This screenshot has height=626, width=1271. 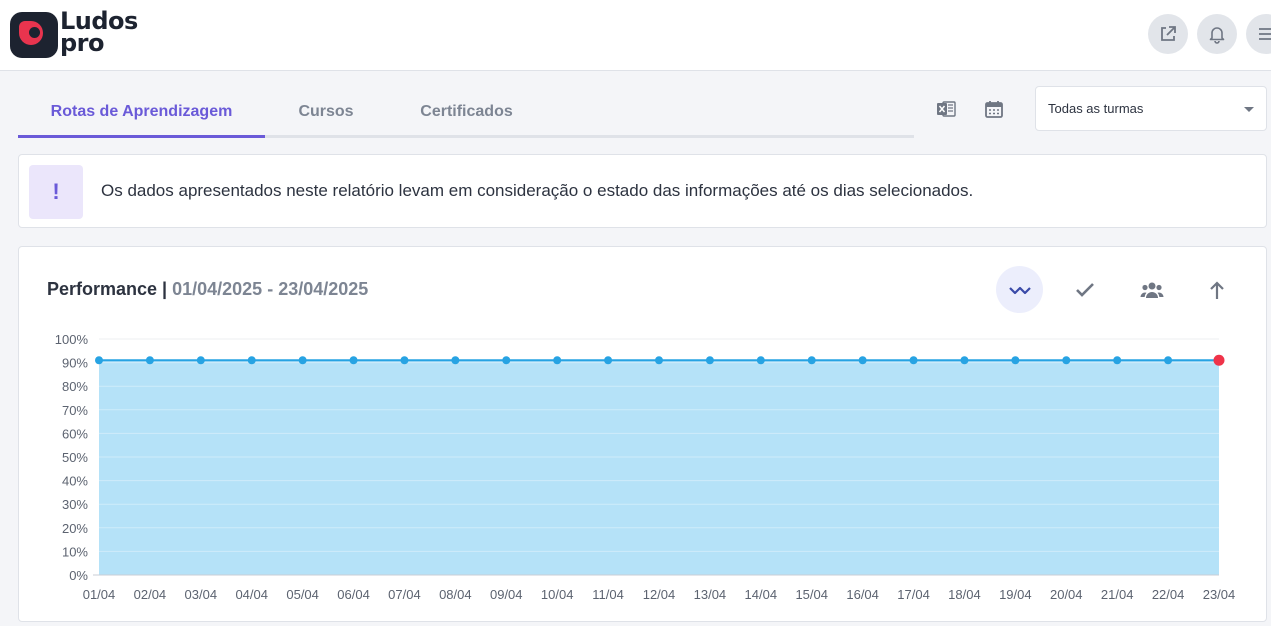 What do you see at coordinates (1117, 594) in the screenshot?
I see `x-tick-label: 21/04` at bounding box center [1117, 594].